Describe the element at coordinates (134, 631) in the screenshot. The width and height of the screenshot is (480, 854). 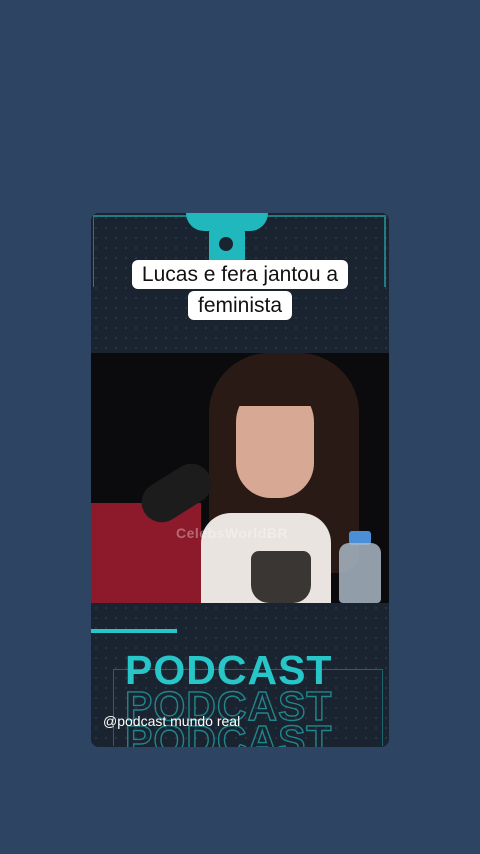
I see `accent-line` at that location.